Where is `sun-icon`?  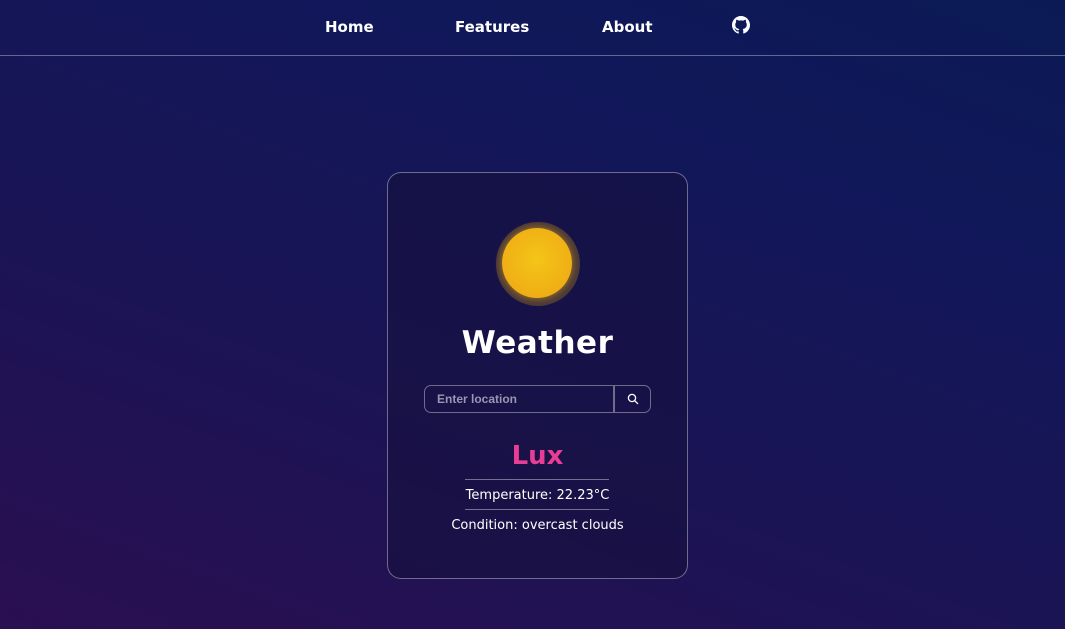 sun-icon is located at coordinates (537, 263).